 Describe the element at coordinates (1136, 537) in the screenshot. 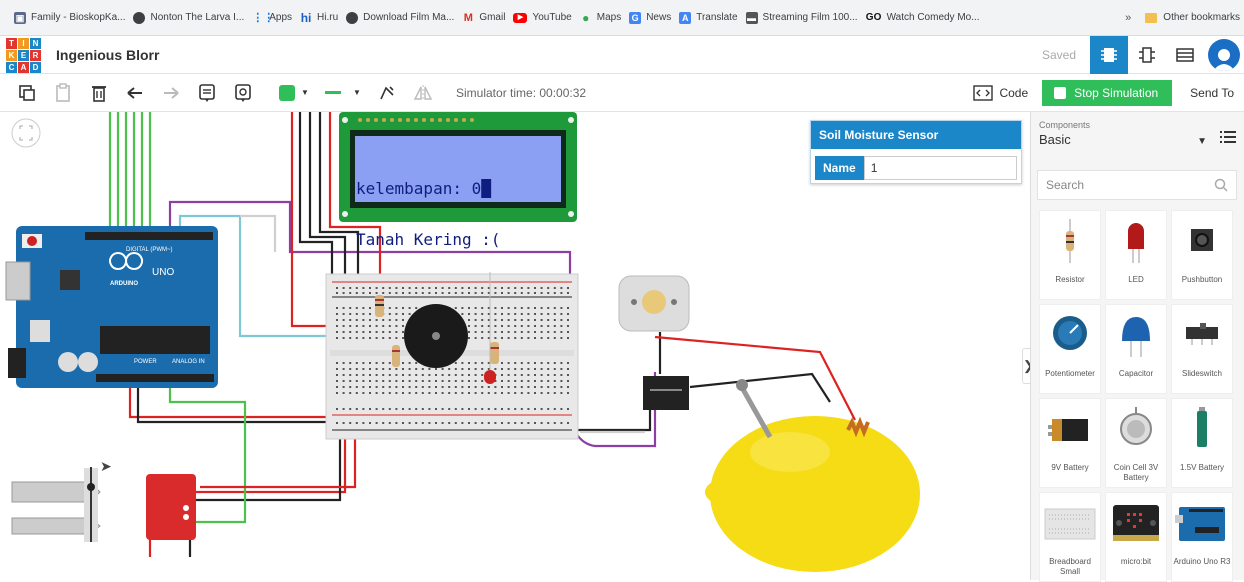

I see `component-tile: micro:bit` at that location.